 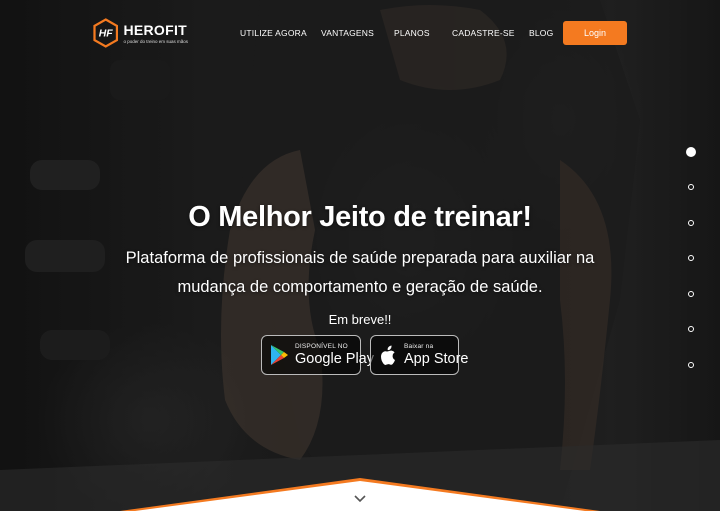 I want to click on app-store-big-text: App Store, so click(x=436, y=359).